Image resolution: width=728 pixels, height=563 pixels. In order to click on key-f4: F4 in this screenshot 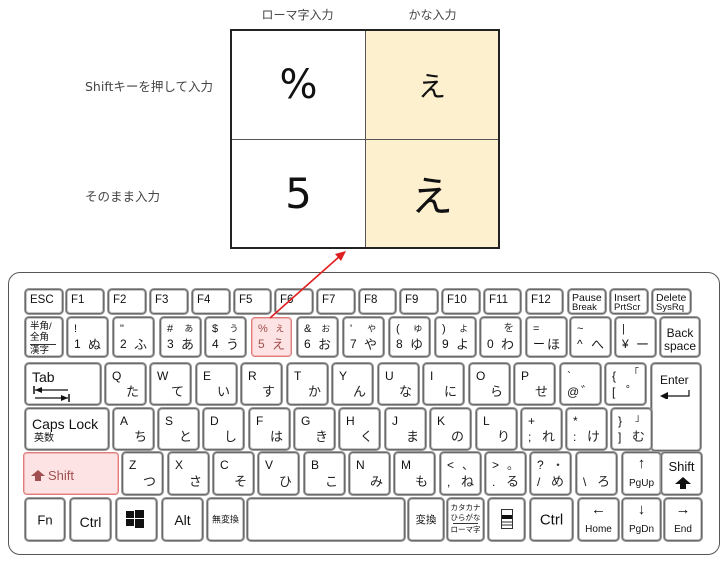, I will do `click(211, 301)`.